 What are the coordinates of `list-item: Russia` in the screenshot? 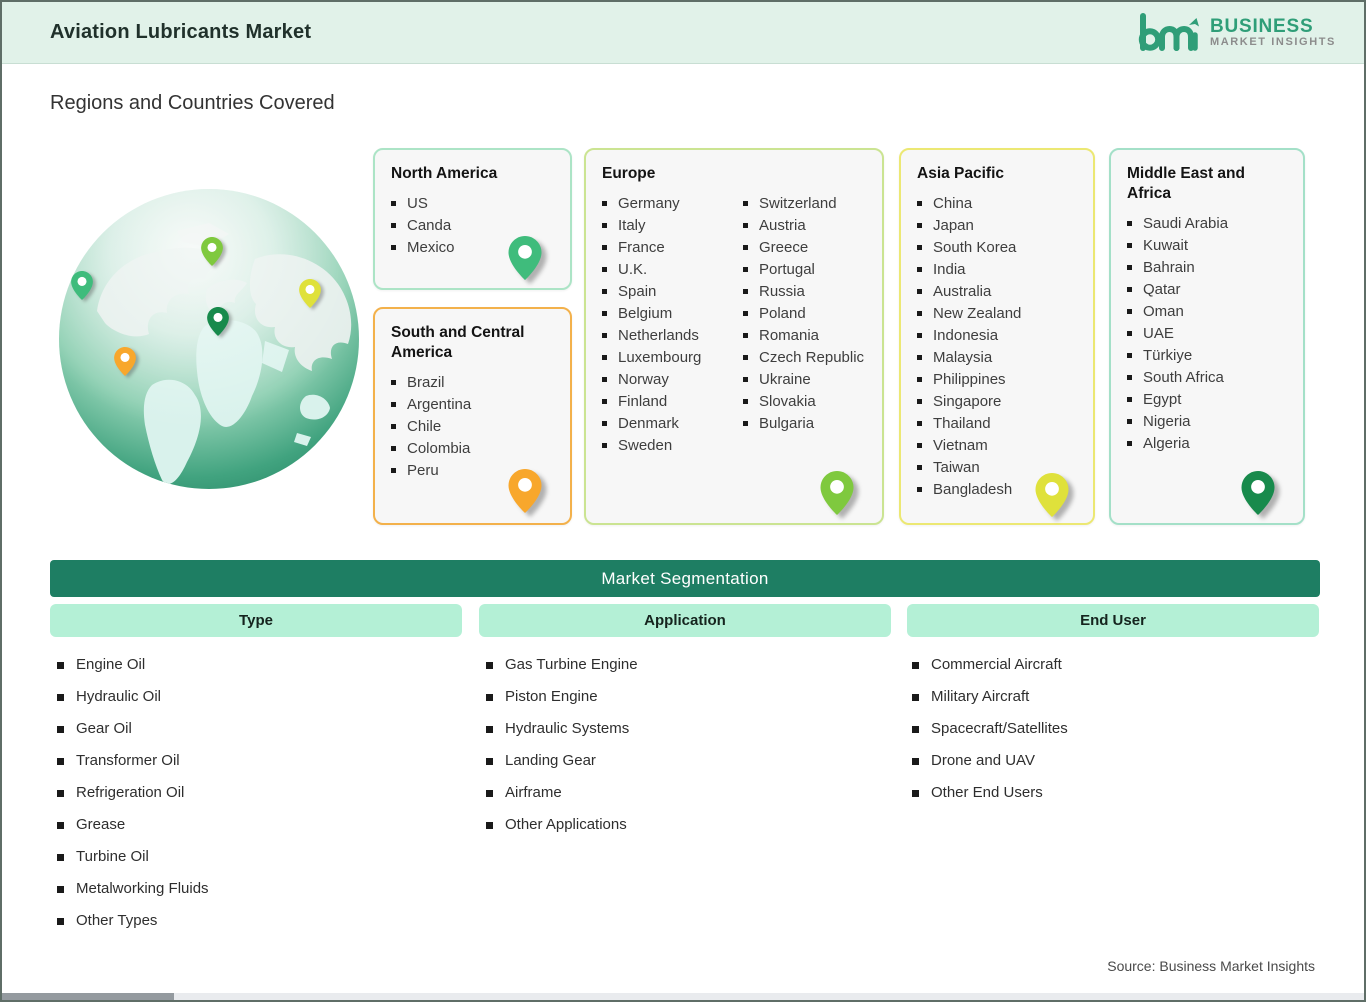 It's located at (804, 292).